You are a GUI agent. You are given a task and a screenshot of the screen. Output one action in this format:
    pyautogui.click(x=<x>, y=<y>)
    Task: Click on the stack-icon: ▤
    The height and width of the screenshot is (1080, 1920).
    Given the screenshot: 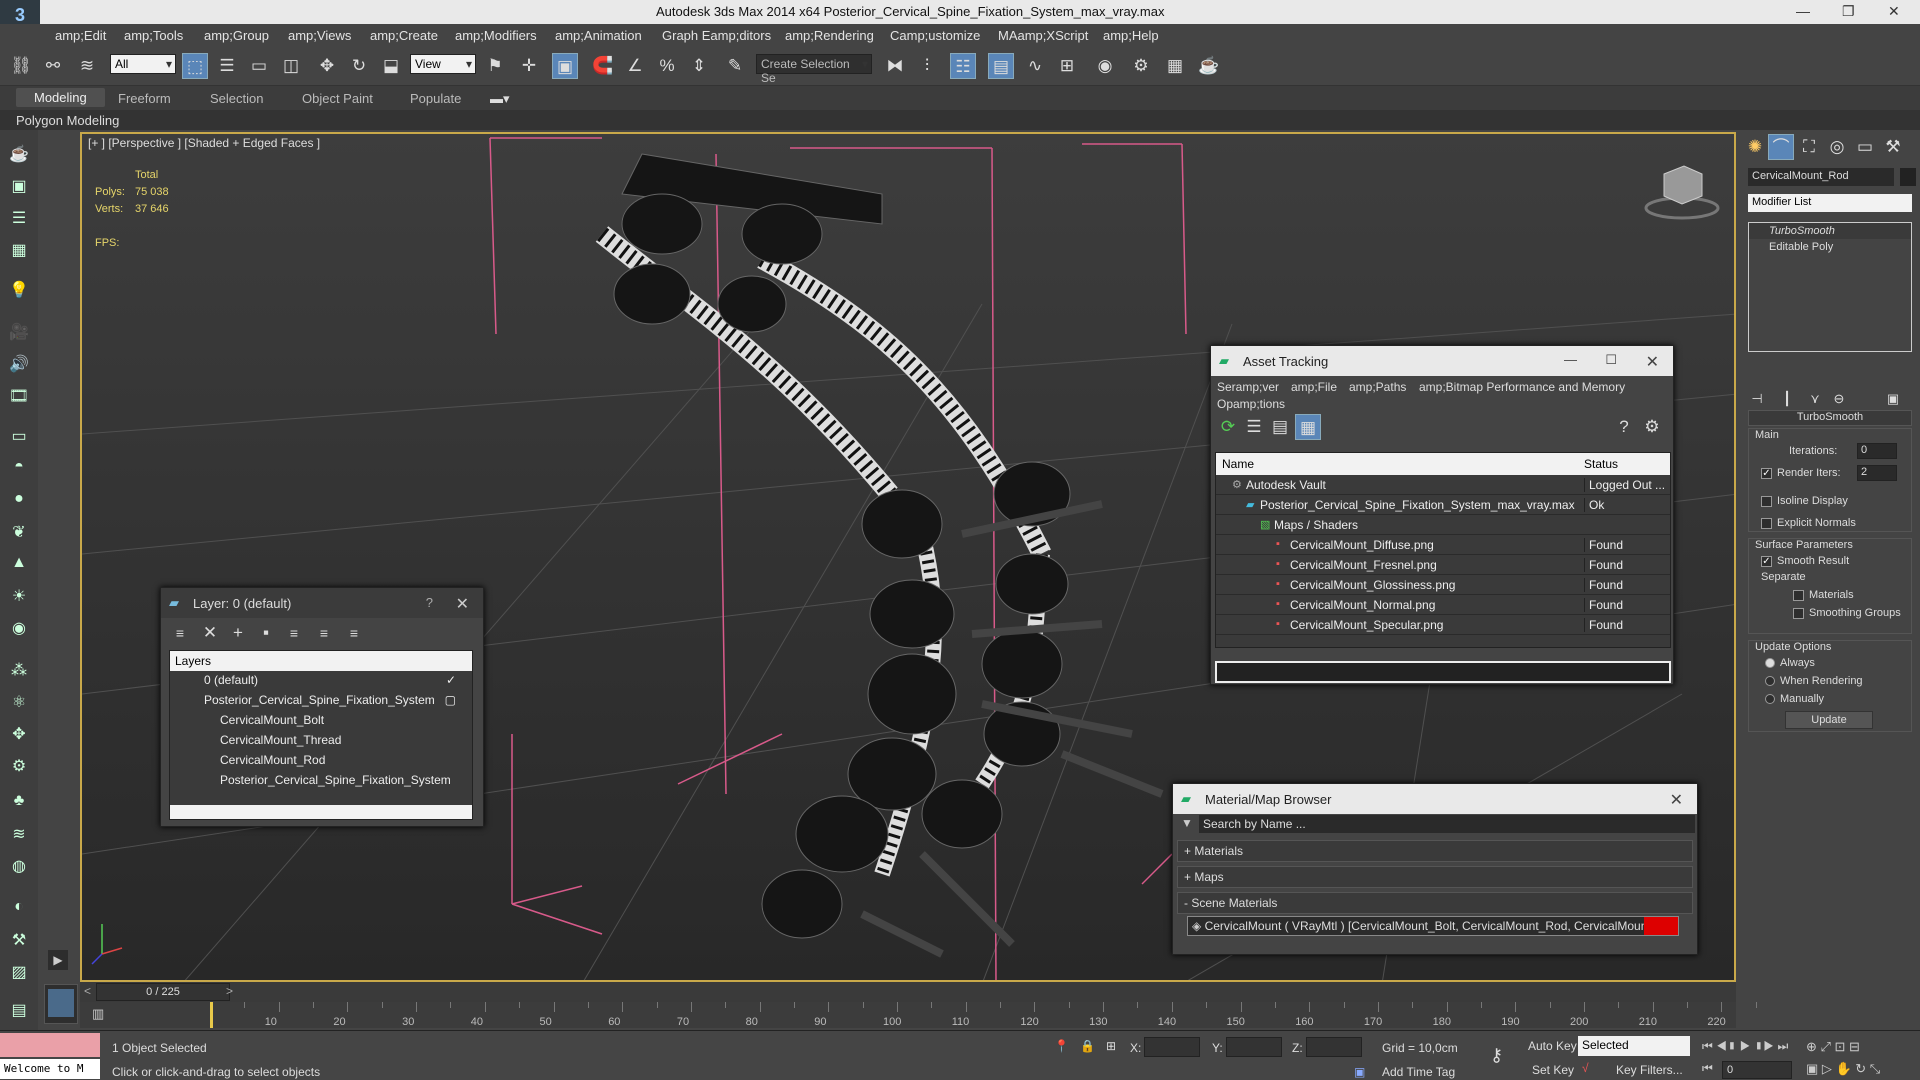 What is the action you would take?
    pyautogui.click(x=19, y=1011)
    